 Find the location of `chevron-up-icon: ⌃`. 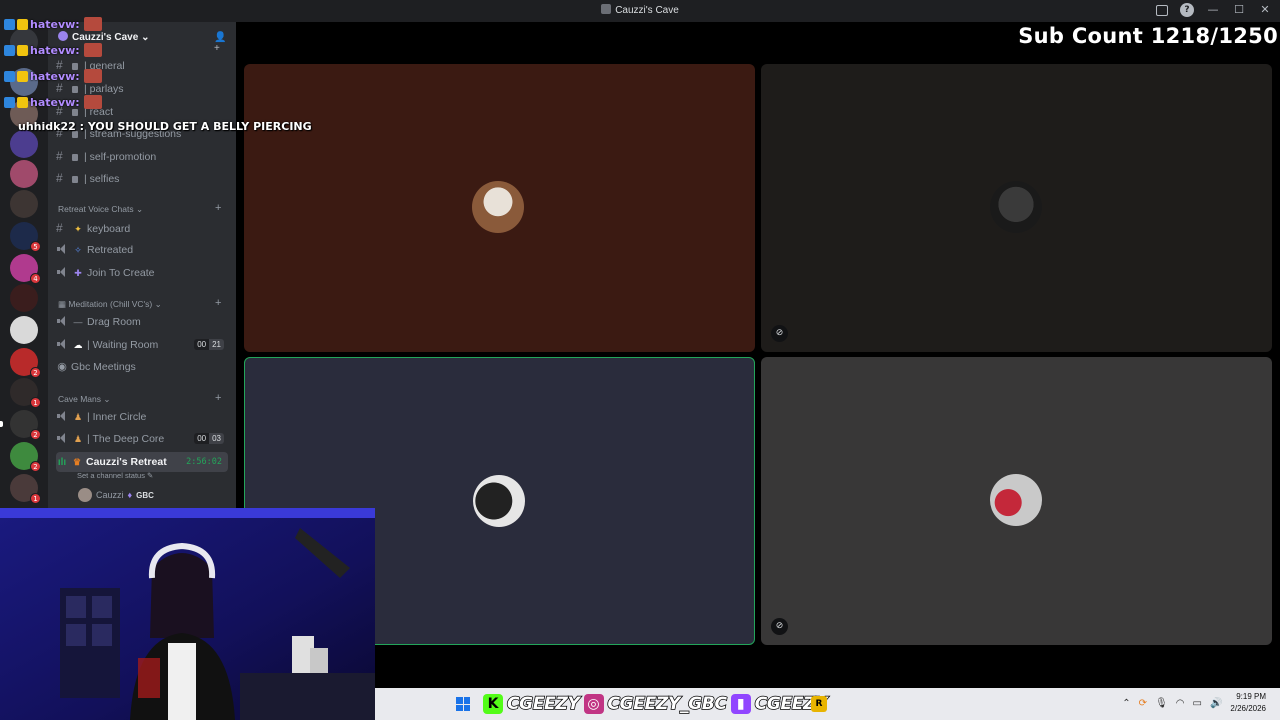

chevron-up-icon: ⌃ is located at coordinates (1126, 703).